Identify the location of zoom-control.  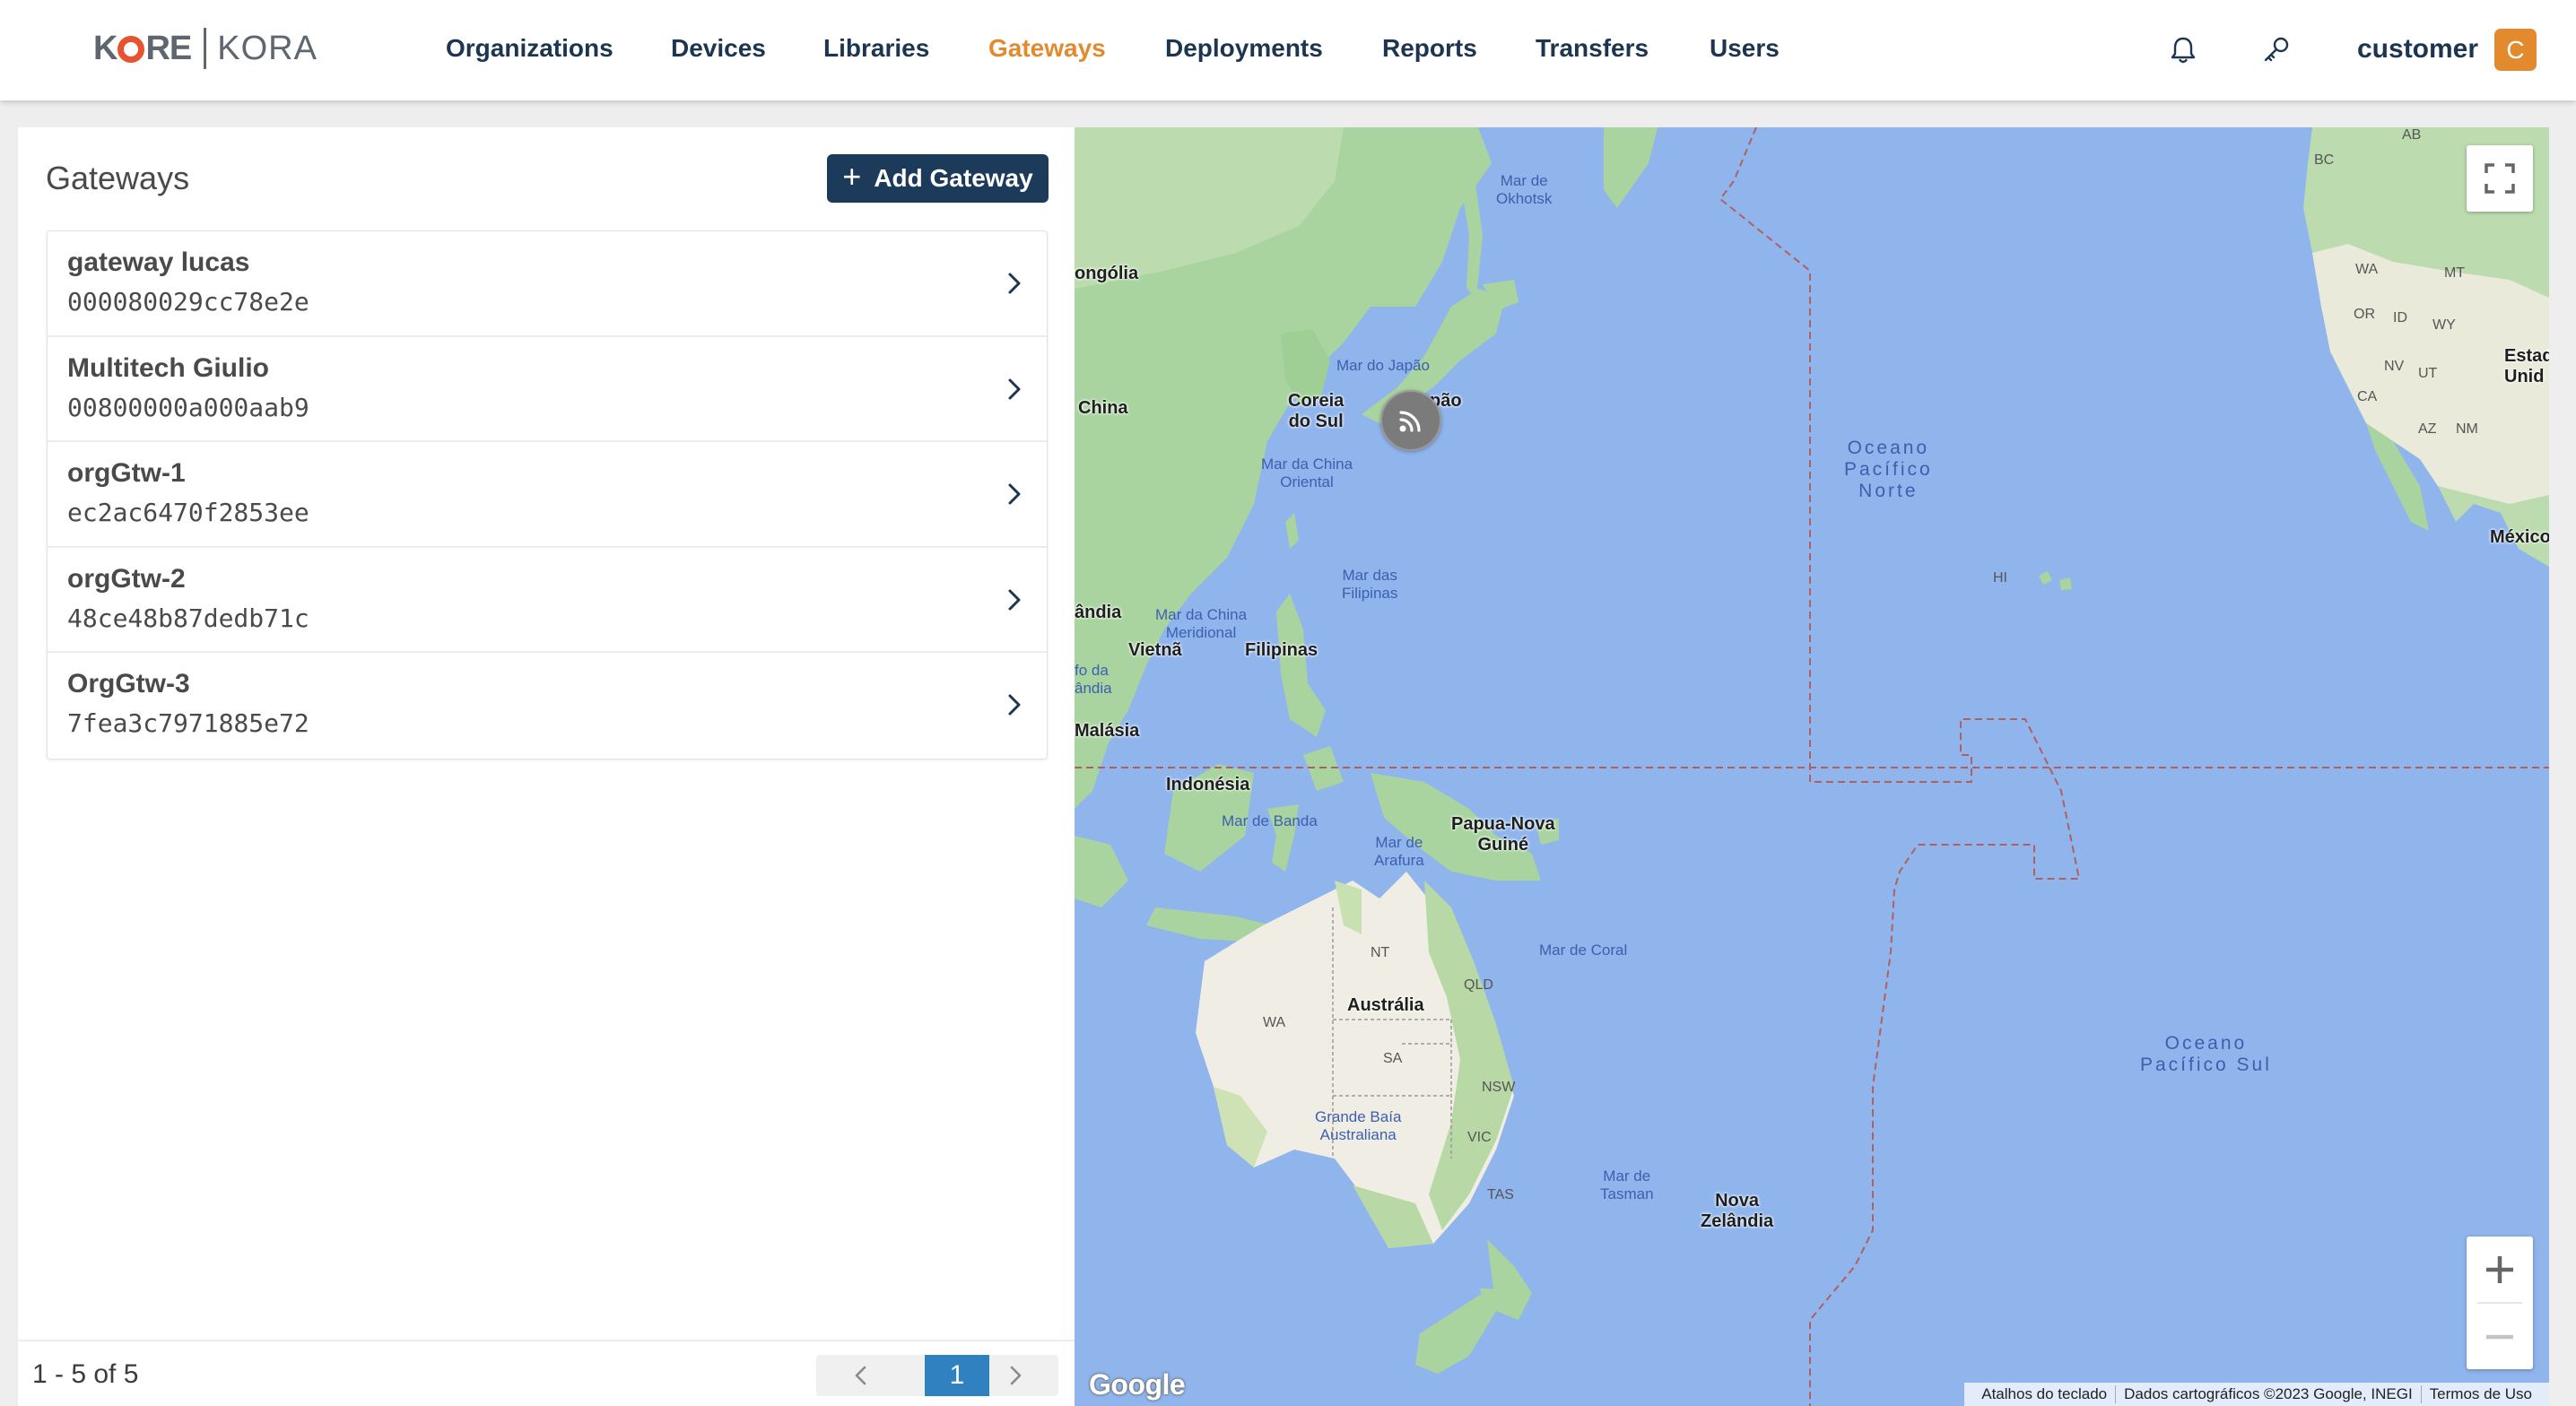
(2500, 1303).